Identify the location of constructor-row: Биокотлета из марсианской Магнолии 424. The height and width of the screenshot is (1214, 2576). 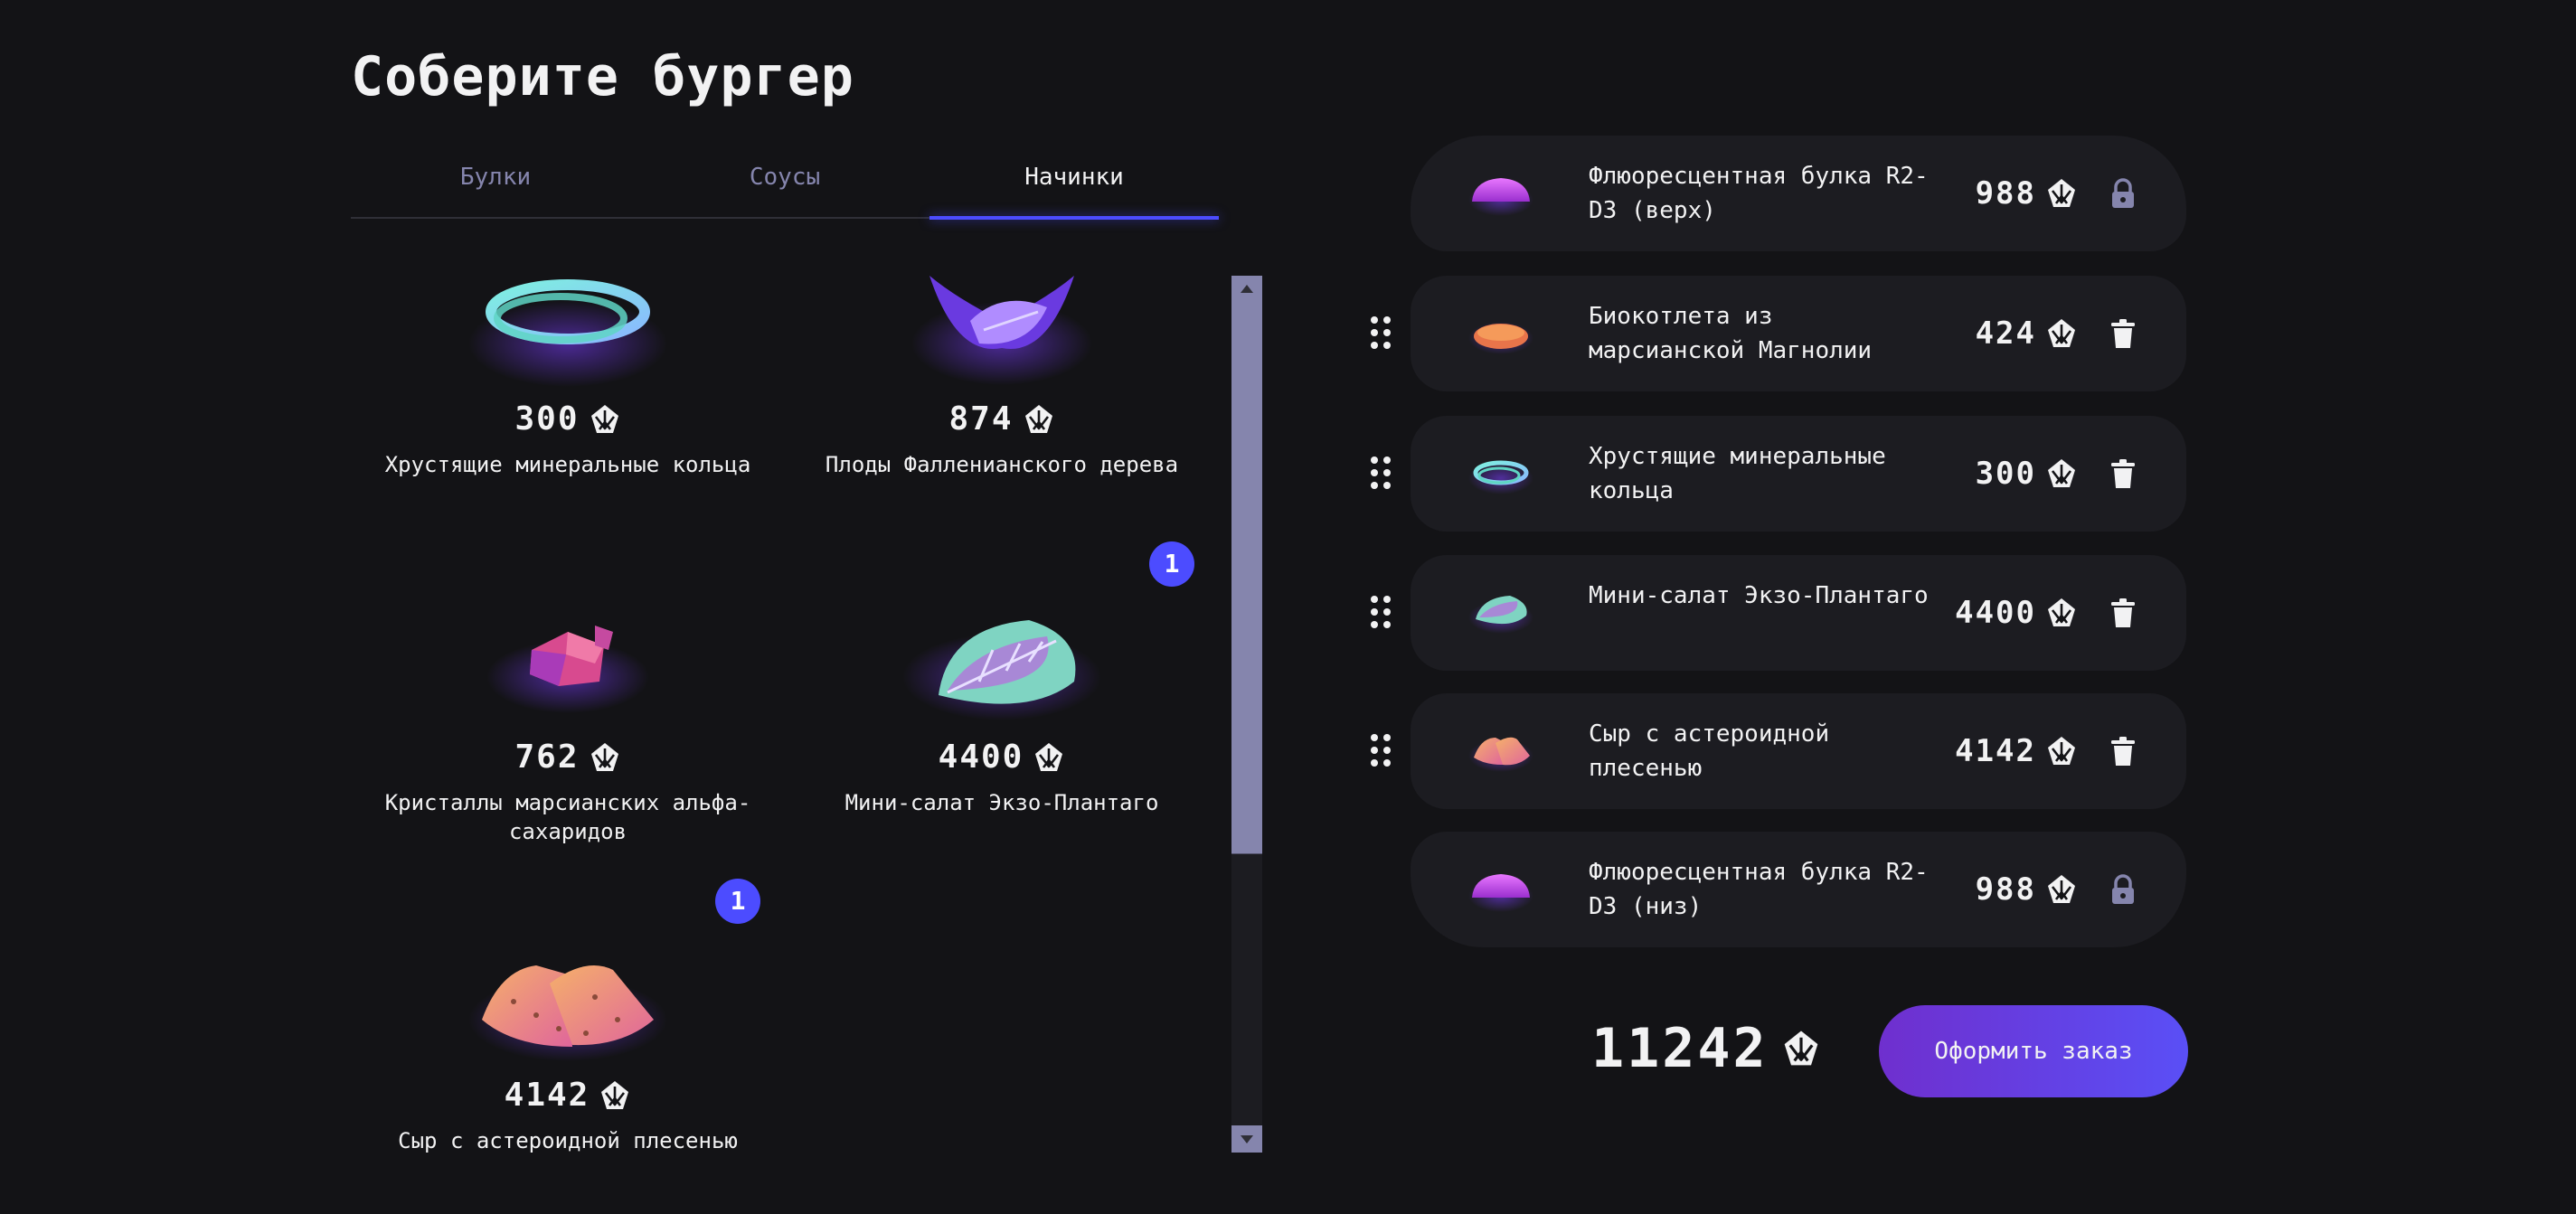
(1772, 334).